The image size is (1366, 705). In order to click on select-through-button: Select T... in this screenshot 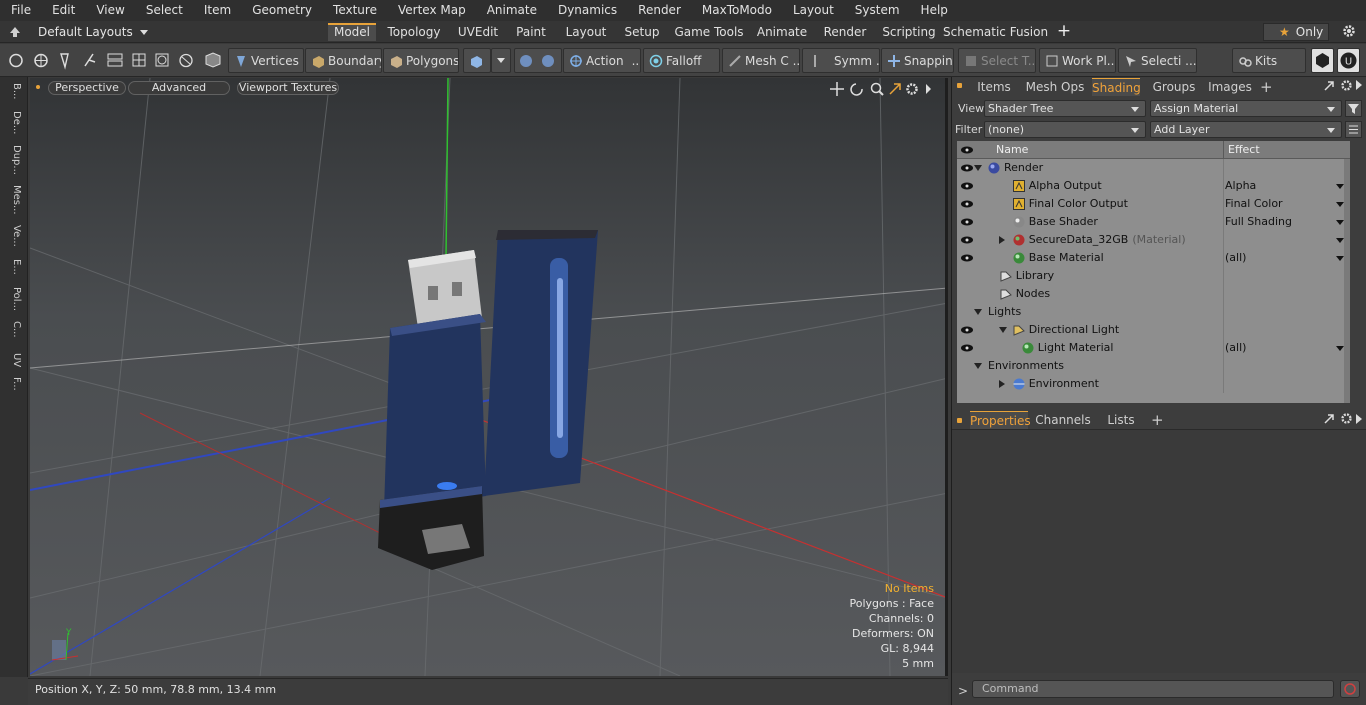, I will do `click(997, 60)`.